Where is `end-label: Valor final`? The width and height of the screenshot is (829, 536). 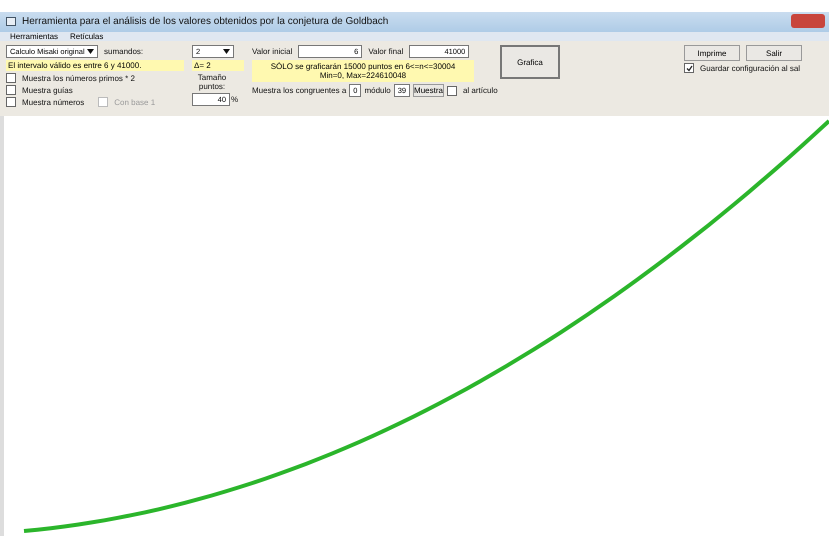 end-label: Valor final is located at coordinates (386, 51).